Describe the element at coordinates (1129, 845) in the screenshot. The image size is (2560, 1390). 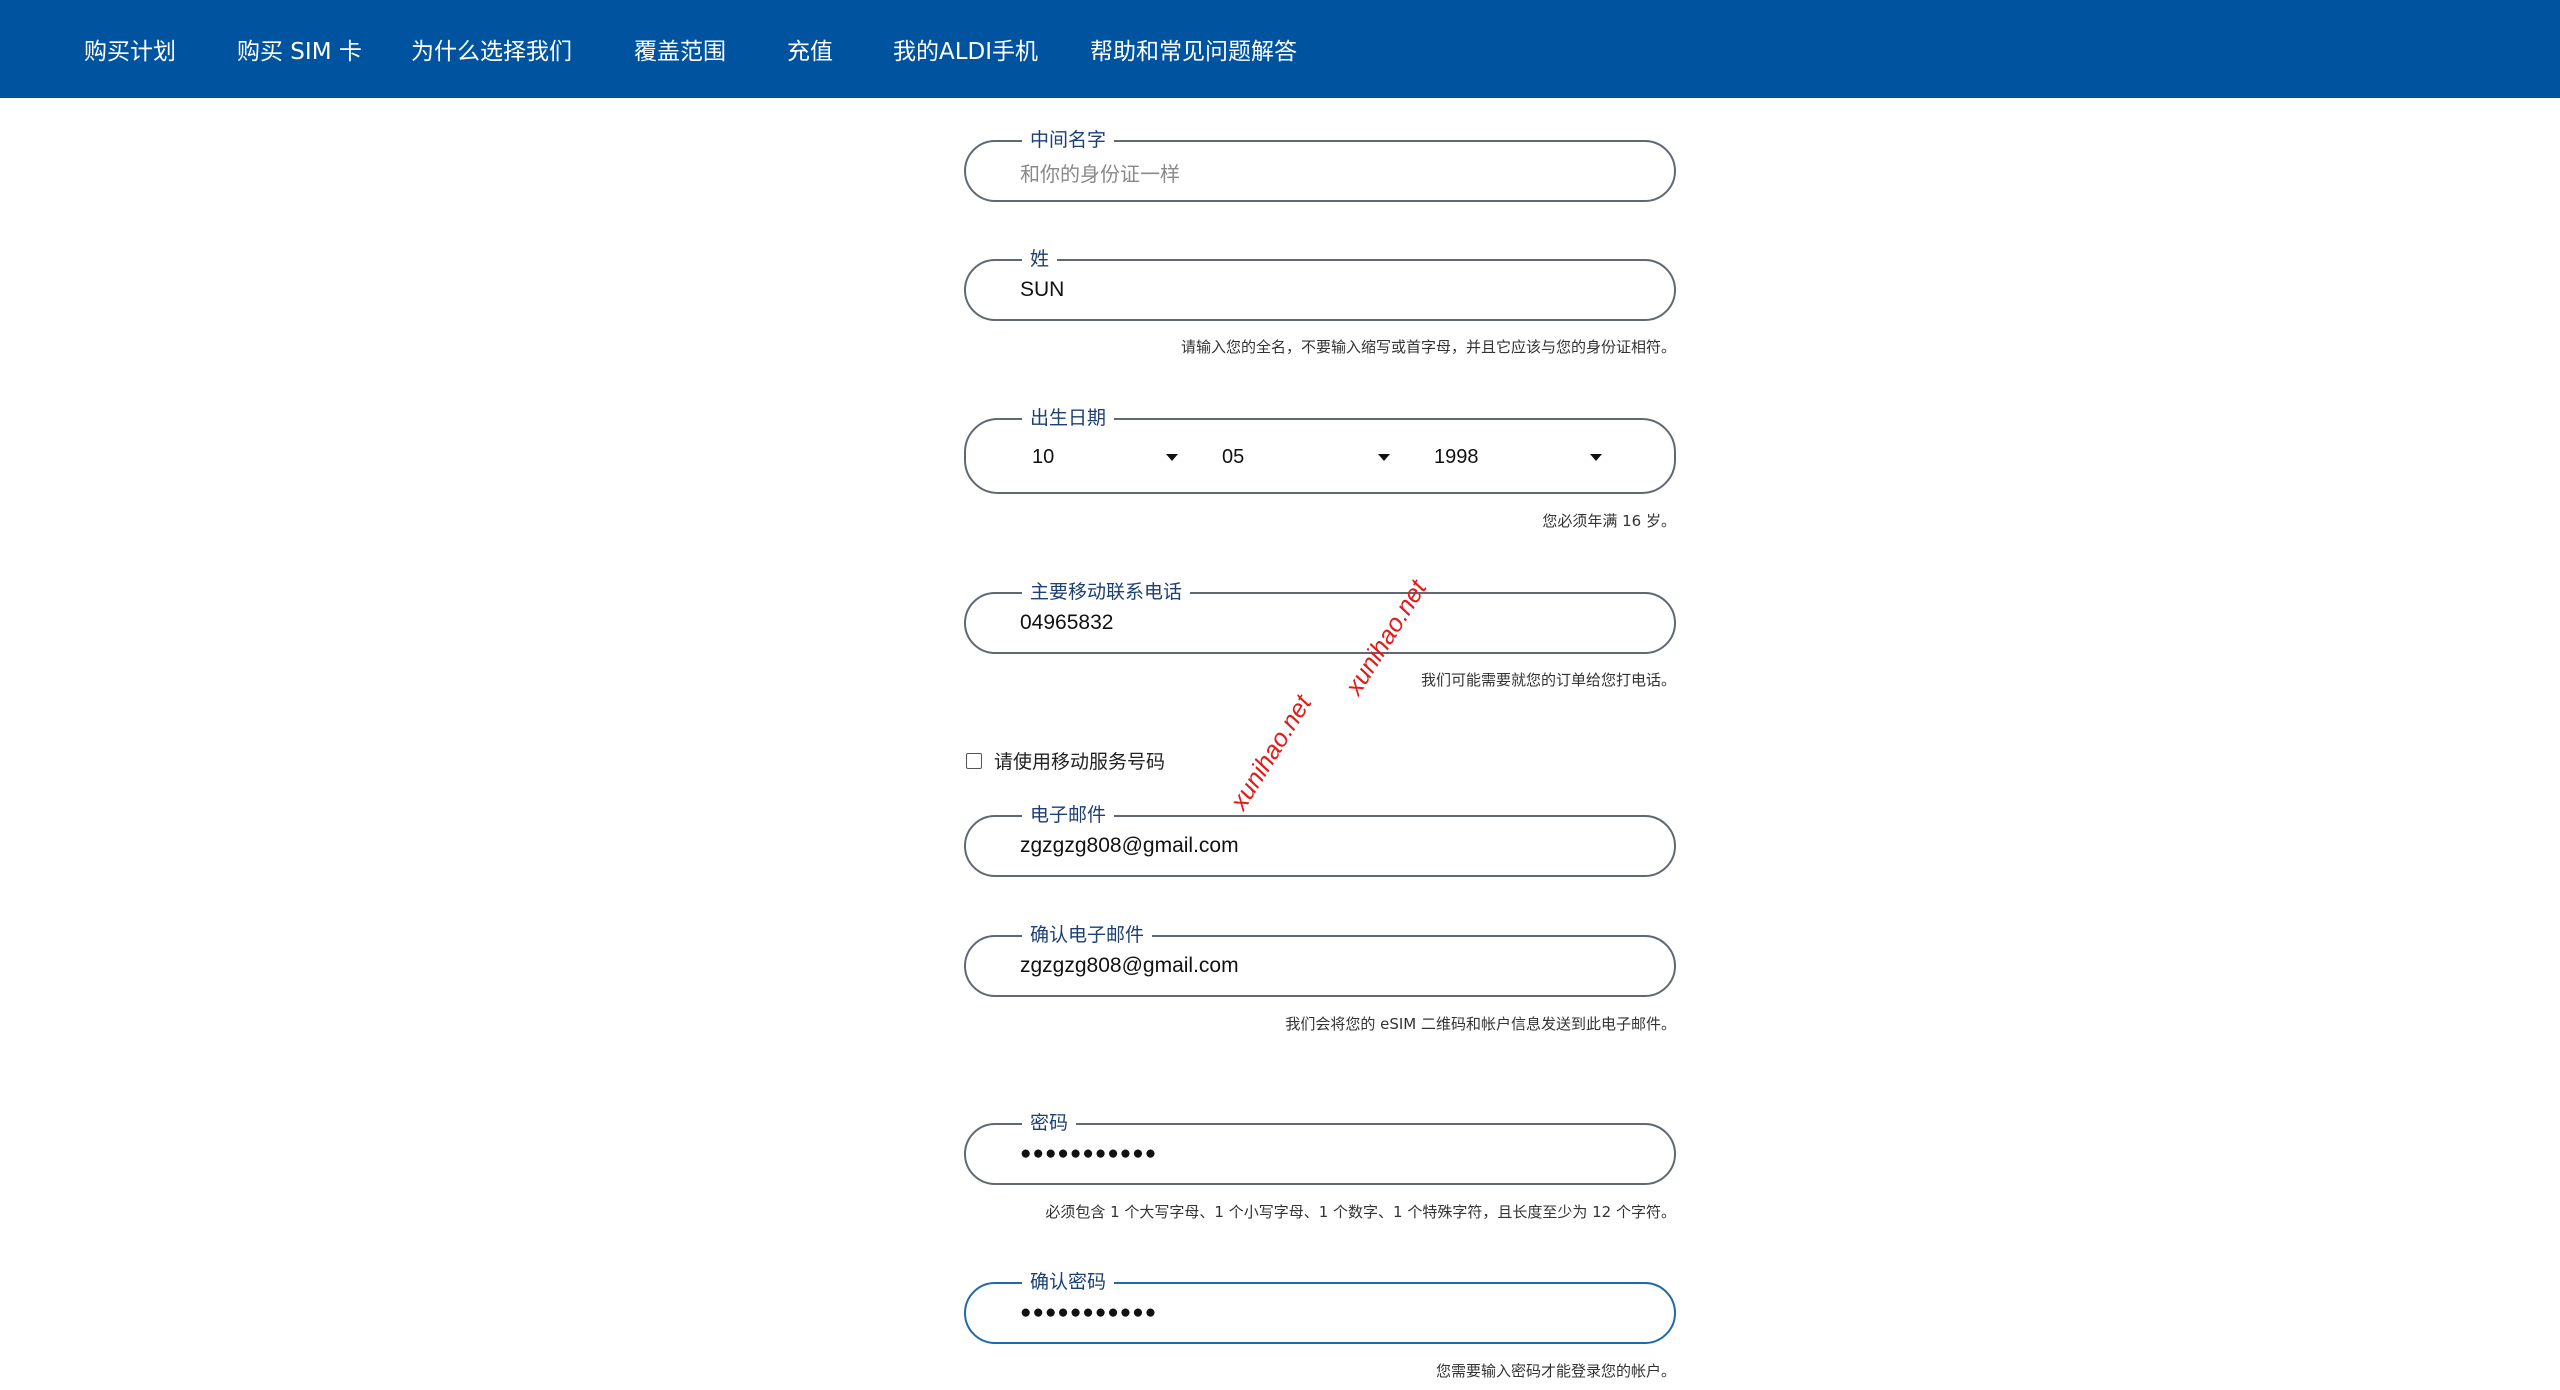
I see `email-value: zgzgzg808@gmail.com` at that location.